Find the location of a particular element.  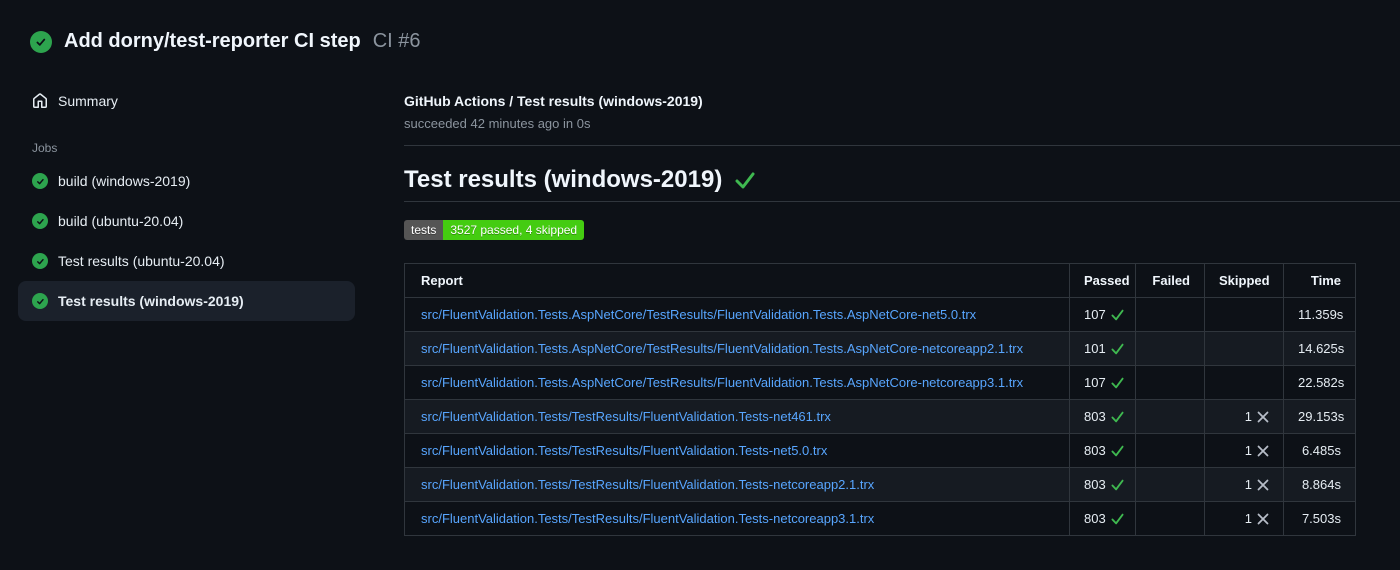

column-header-skipped: Skipped is located at coordinates (1244, 280).